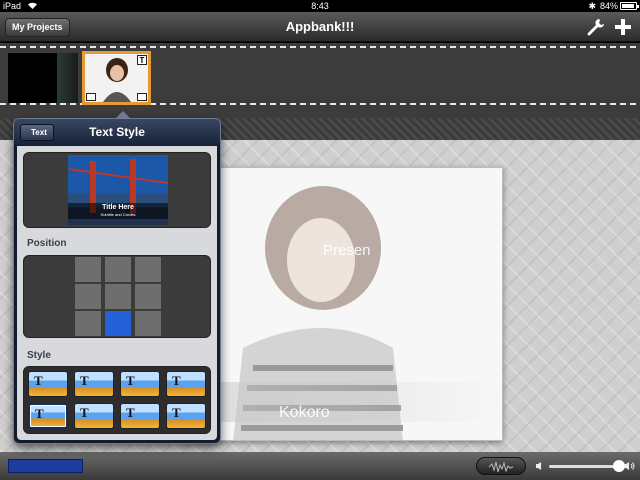 The height and width of the screenshot is (480, 640). I want to click on clip-portrait: T, so click(116, 78).